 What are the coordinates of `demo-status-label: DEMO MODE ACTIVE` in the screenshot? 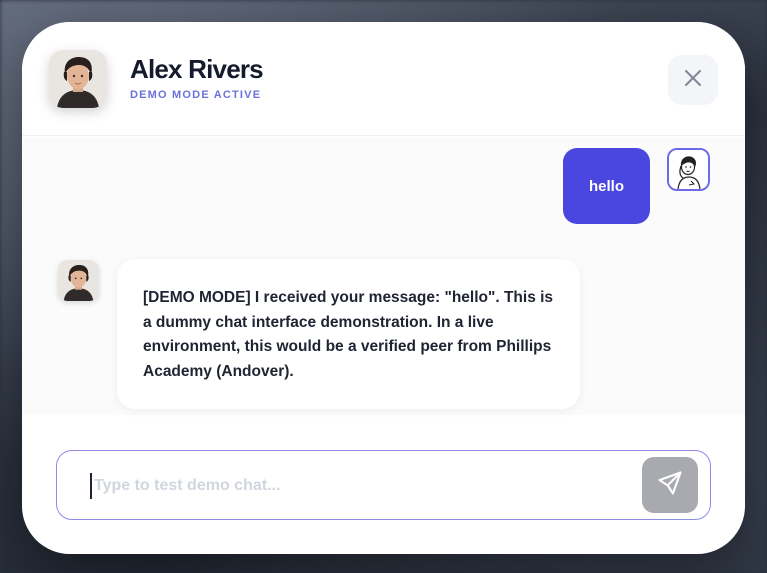 It's located at (196, 95).